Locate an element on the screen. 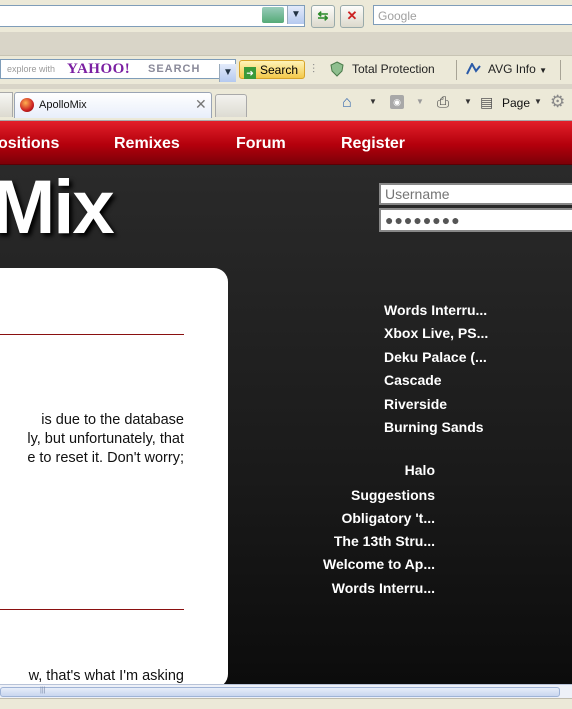  avg-info-button: AVG Info ▼ is located at coordinates (517, 69).